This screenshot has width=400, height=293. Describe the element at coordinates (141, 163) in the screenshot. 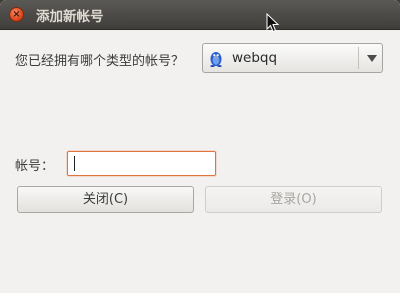

I see `account-input` at that location.